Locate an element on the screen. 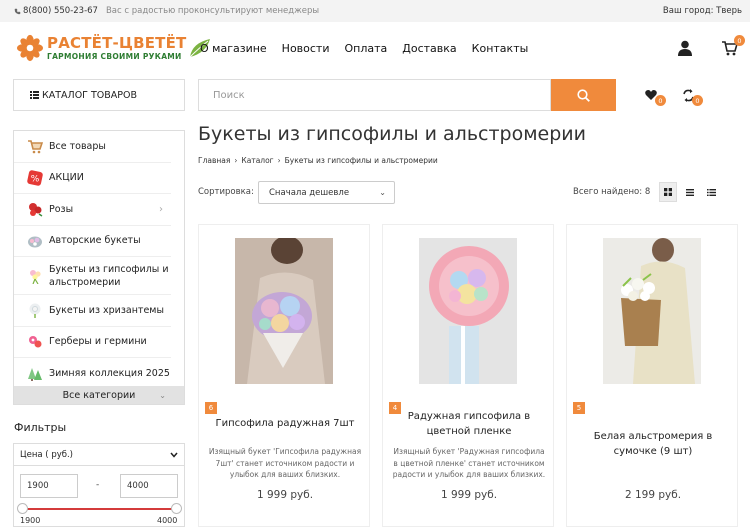 Image resolution: width=750 pixels, height=527 pixels. all-categories-label: Все категории is located at coordinates (99, 395).